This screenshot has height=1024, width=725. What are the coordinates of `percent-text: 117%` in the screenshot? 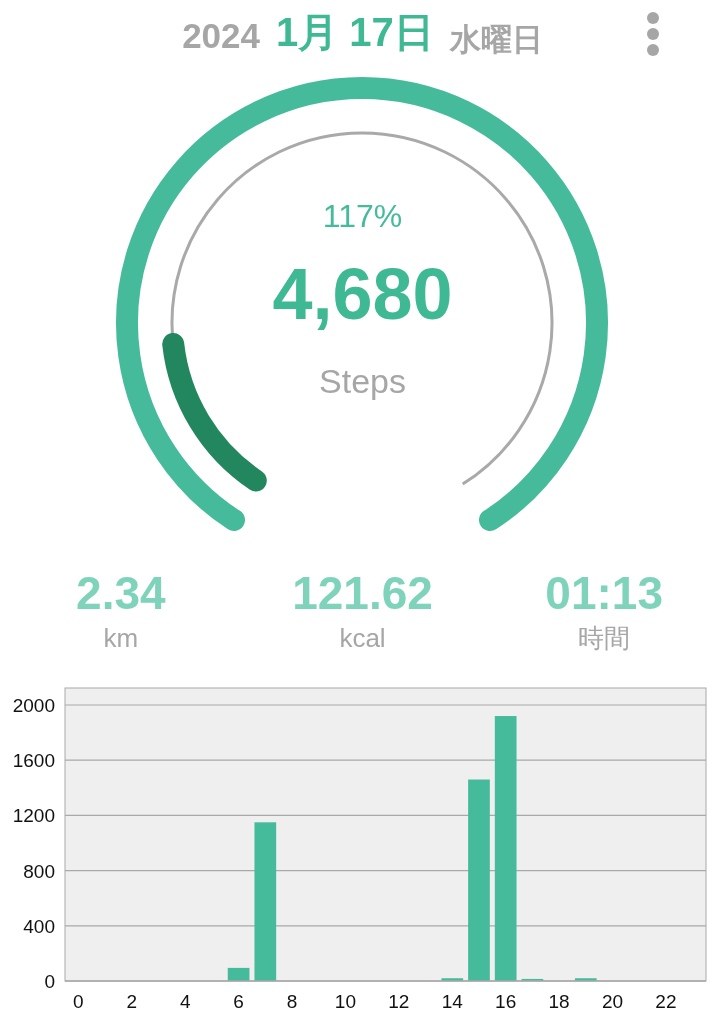 It's located at (362, 216).